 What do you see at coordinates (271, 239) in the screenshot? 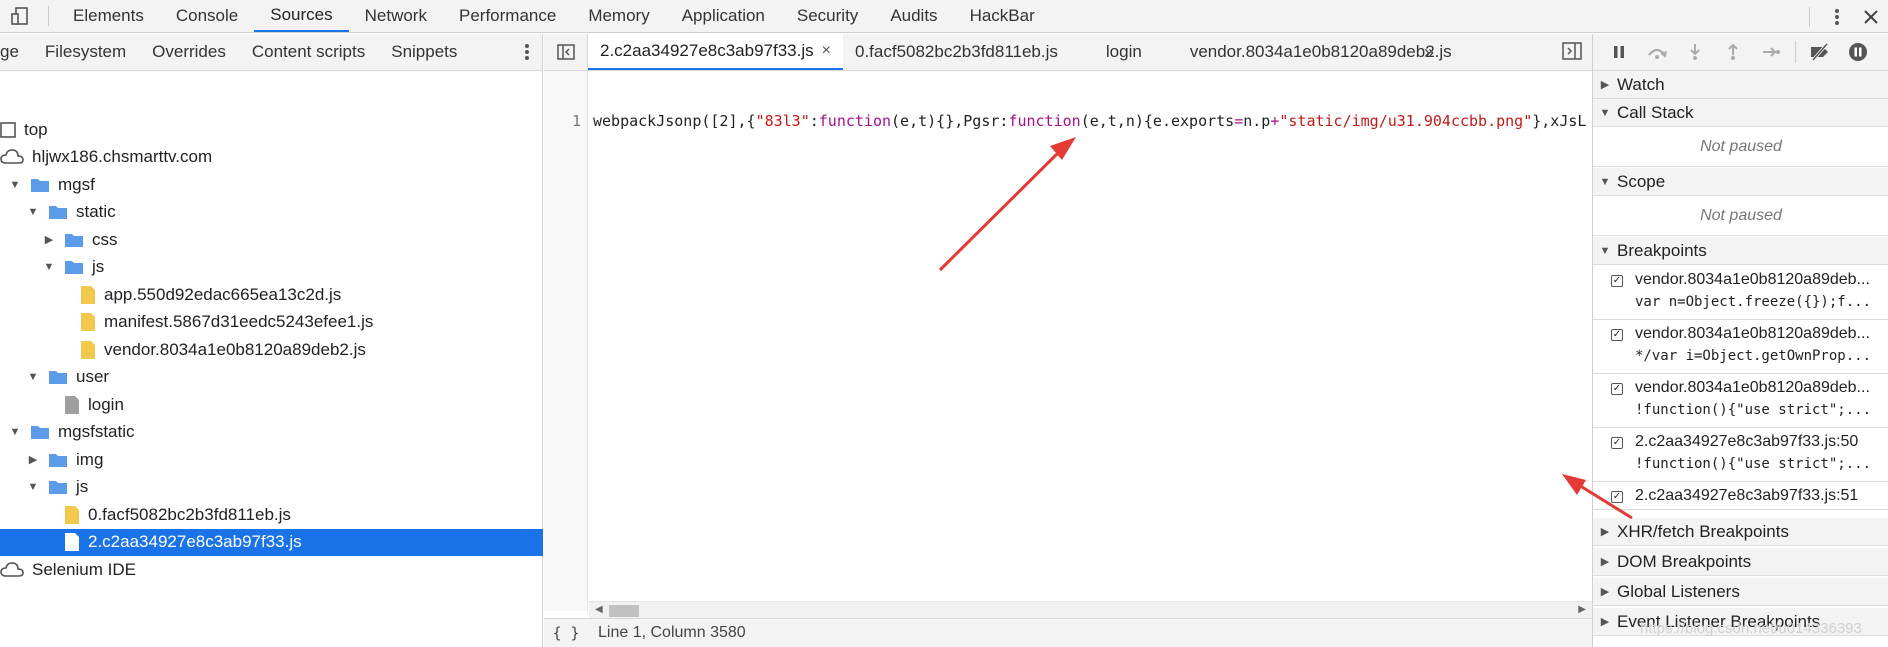
I see `tree-item: ▶ css` at bounding box center [271, 239].